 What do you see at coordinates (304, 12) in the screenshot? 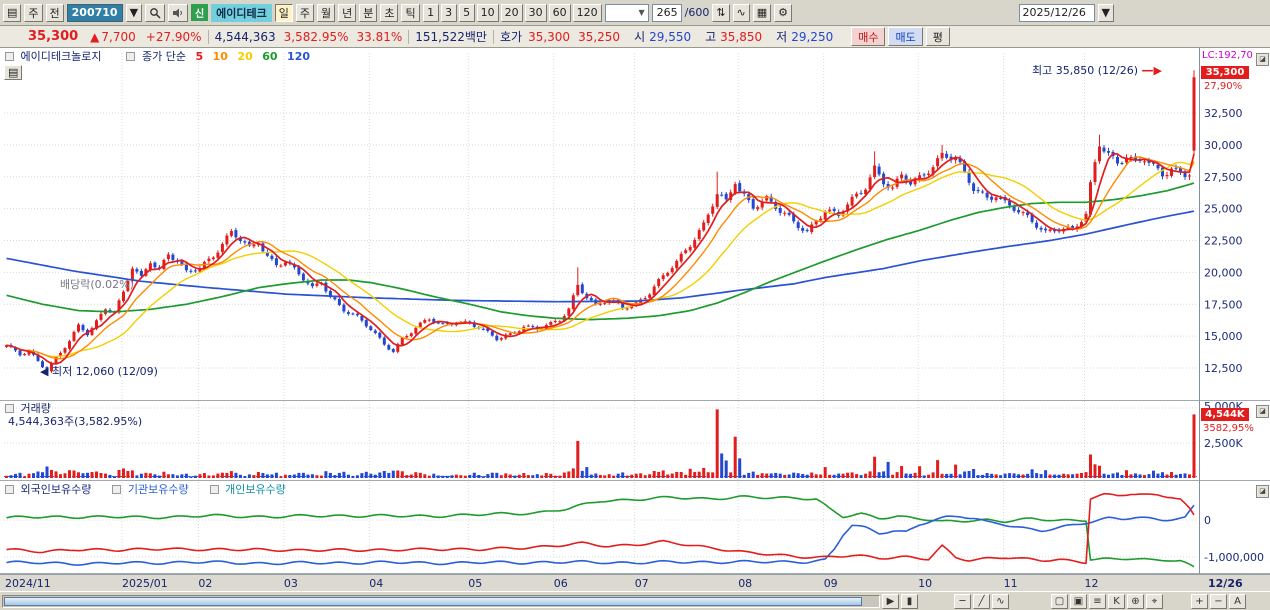
I see `period-week-button: 주` at bounding box center [304, 12].